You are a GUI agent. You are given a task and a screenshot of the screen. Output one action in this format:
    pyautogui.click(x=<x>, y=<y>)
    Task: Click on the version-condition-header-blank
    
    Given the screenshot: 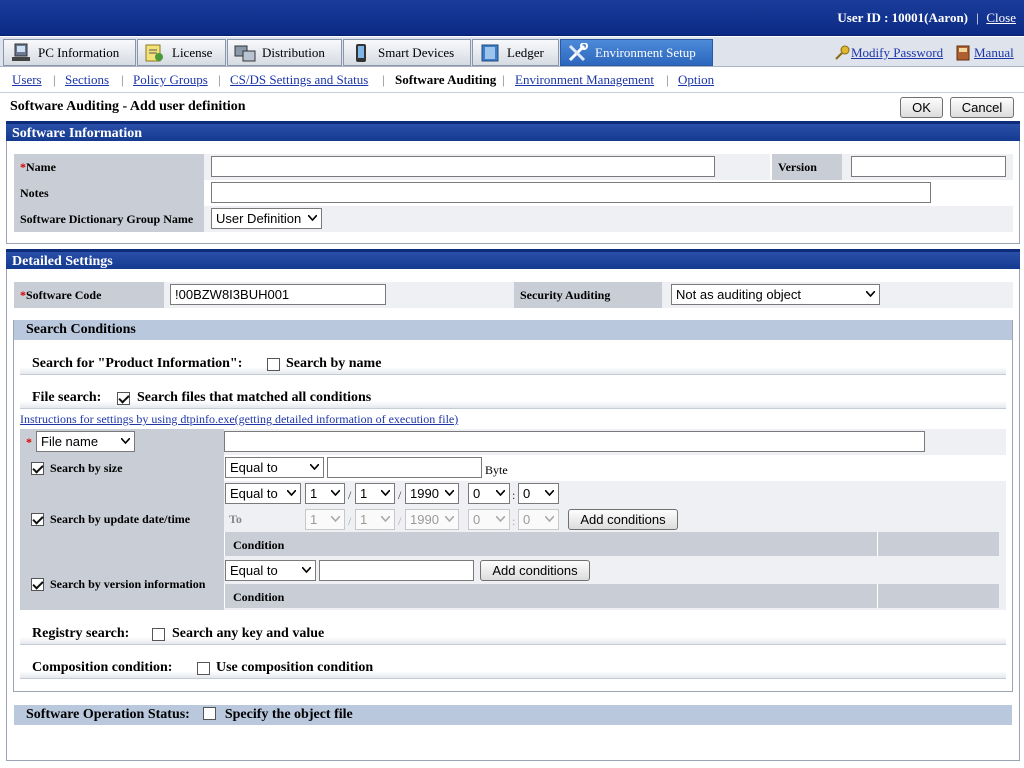 What is the action you would take?
    pyautogui.click(x=938, y=596)
    